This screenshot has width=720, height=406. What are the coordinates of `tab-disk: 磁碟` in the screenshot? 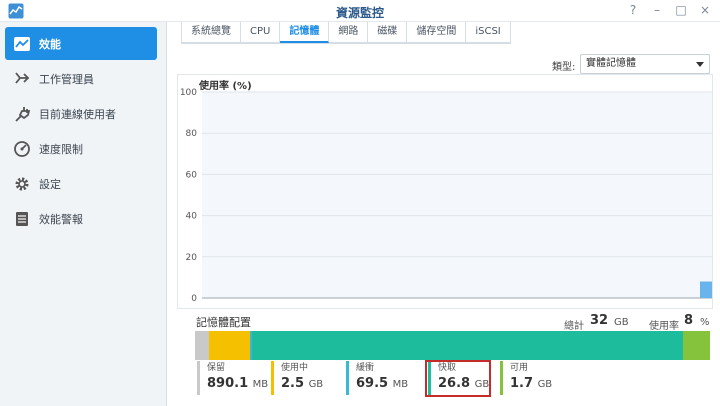 It's located at (388, 32).